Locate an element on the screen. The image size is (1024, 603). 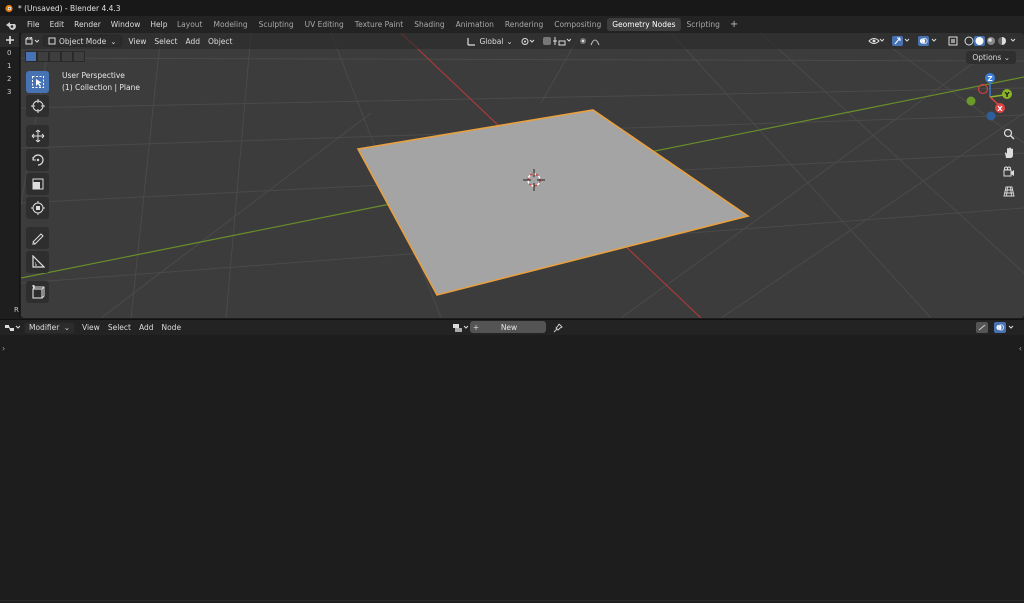
move-icon is located at coordinates (37, 136).